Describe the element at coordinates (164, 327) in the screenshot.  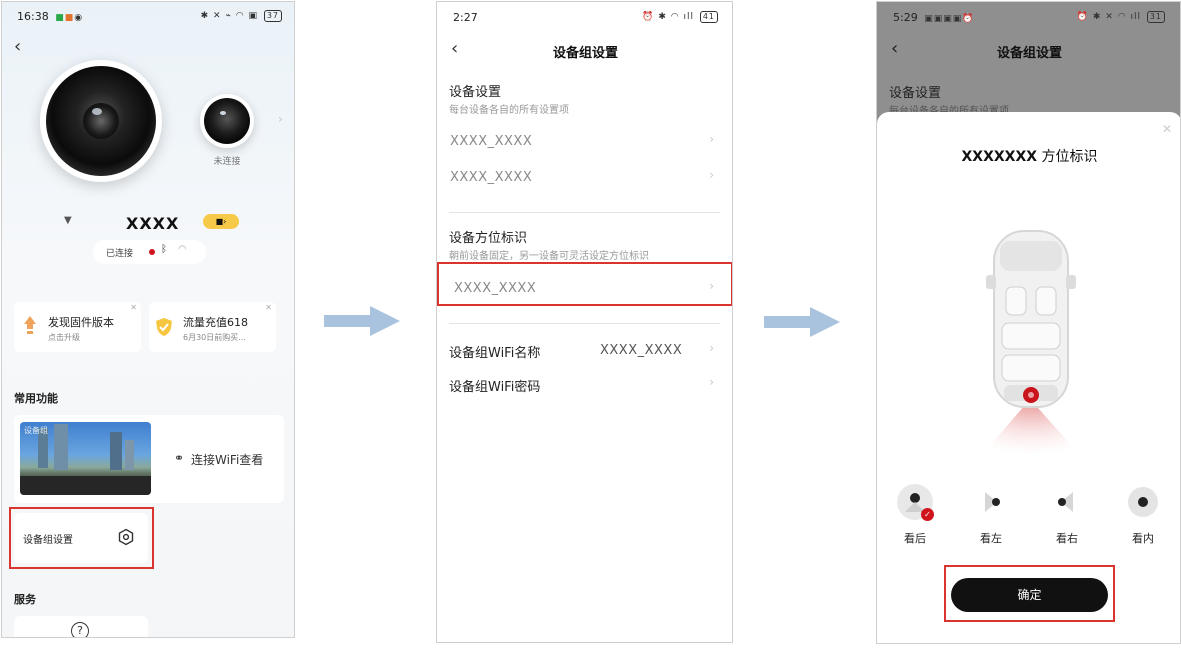
I see `shield-check-icon` at that location.